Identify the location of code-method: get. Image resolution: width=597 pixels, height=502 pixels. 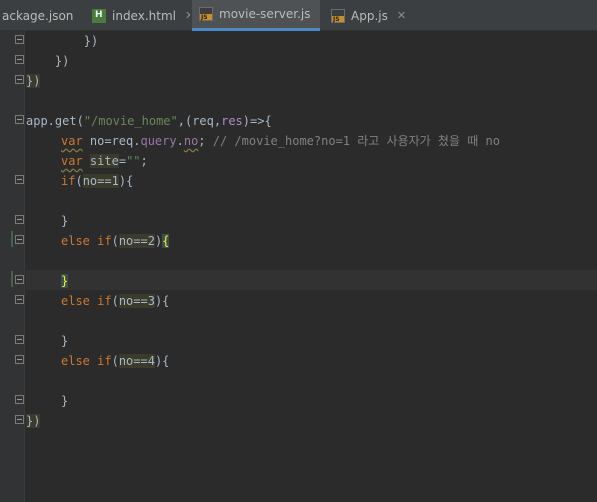
(65, 121).